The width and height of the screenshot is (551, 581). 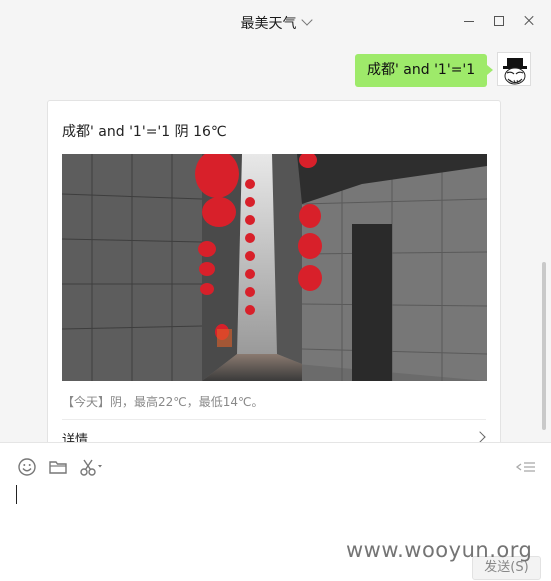 What do you see at coordinates (268, 24) in the screenshot?
I see `window-title: 最美天气` at bounding box center [268, 24].